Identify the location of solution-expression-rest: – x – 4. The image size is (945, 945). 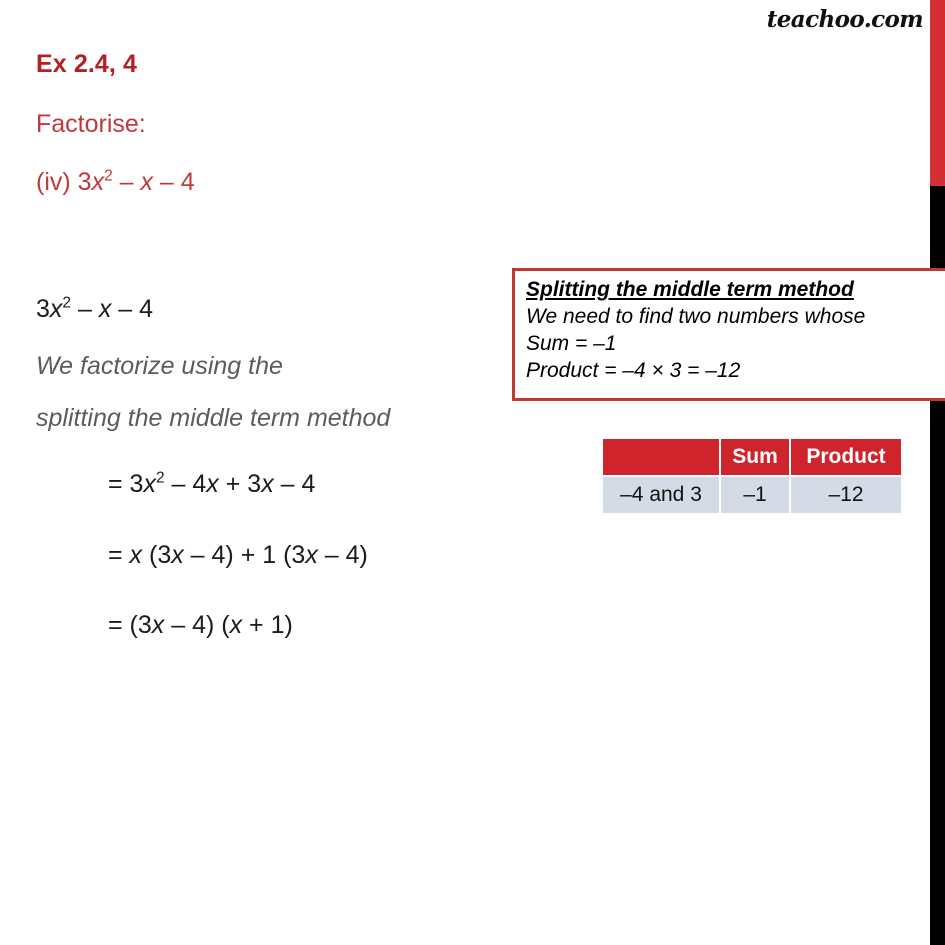
(112, 309).